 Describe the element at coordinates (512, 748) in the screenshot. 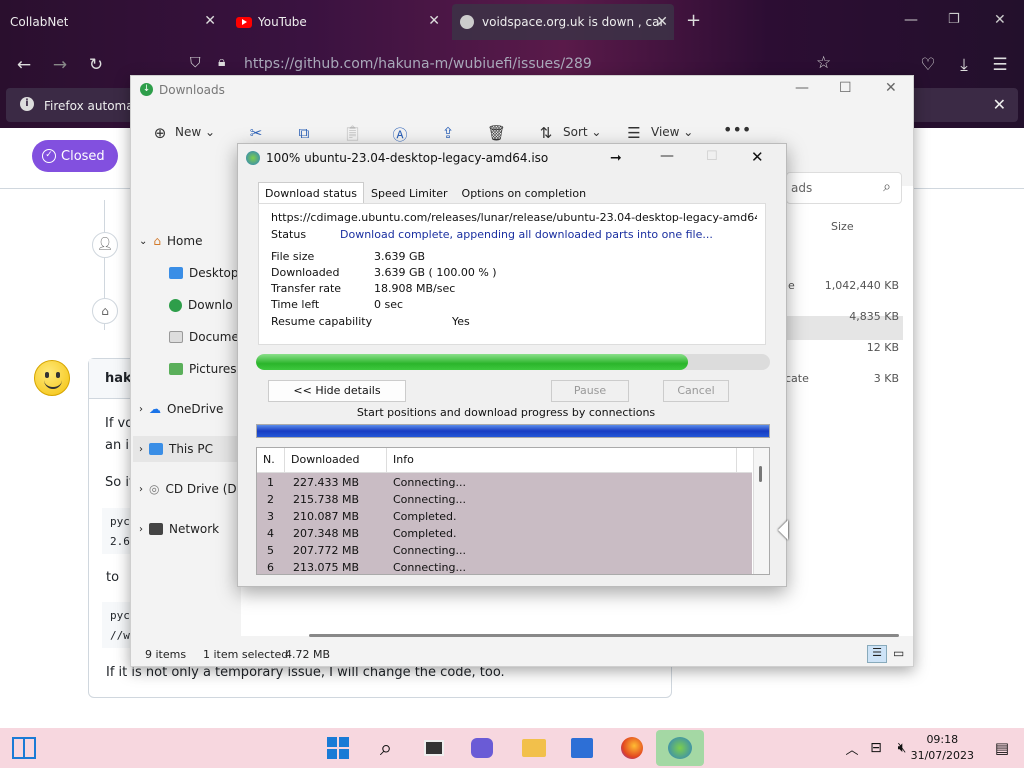

I see `taskbar: ⌕ ︿ ⊟ 🔇︎ 09:18 31/07/2023 ▤` at that location.